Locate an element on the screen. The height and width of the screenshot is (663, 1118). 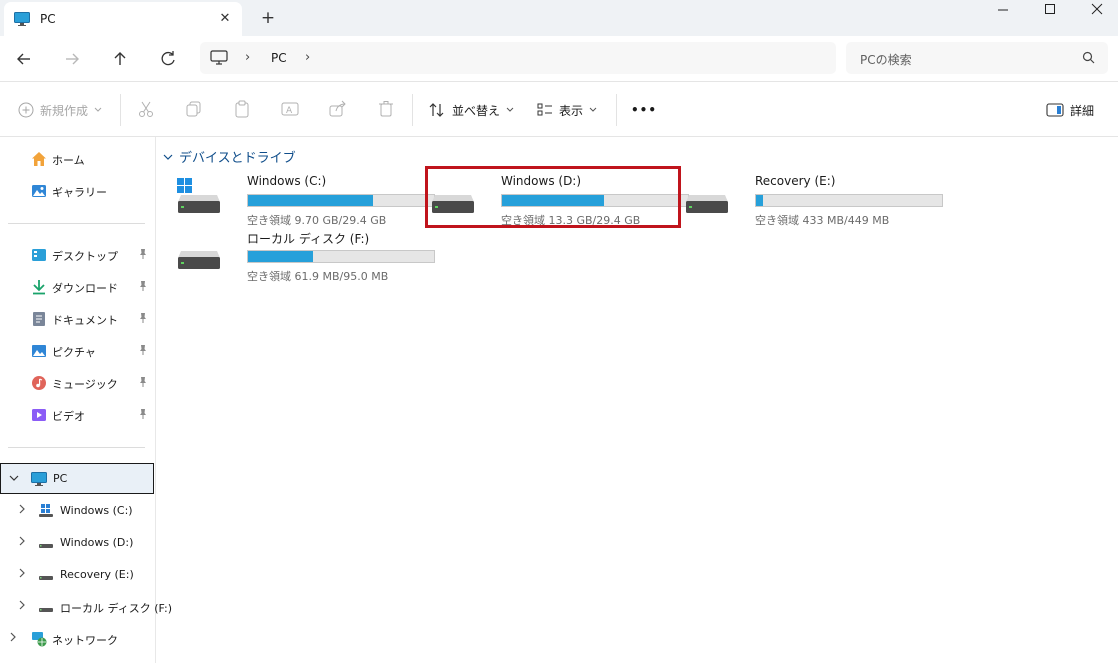
delete-button is located at coordinates (386, 109).